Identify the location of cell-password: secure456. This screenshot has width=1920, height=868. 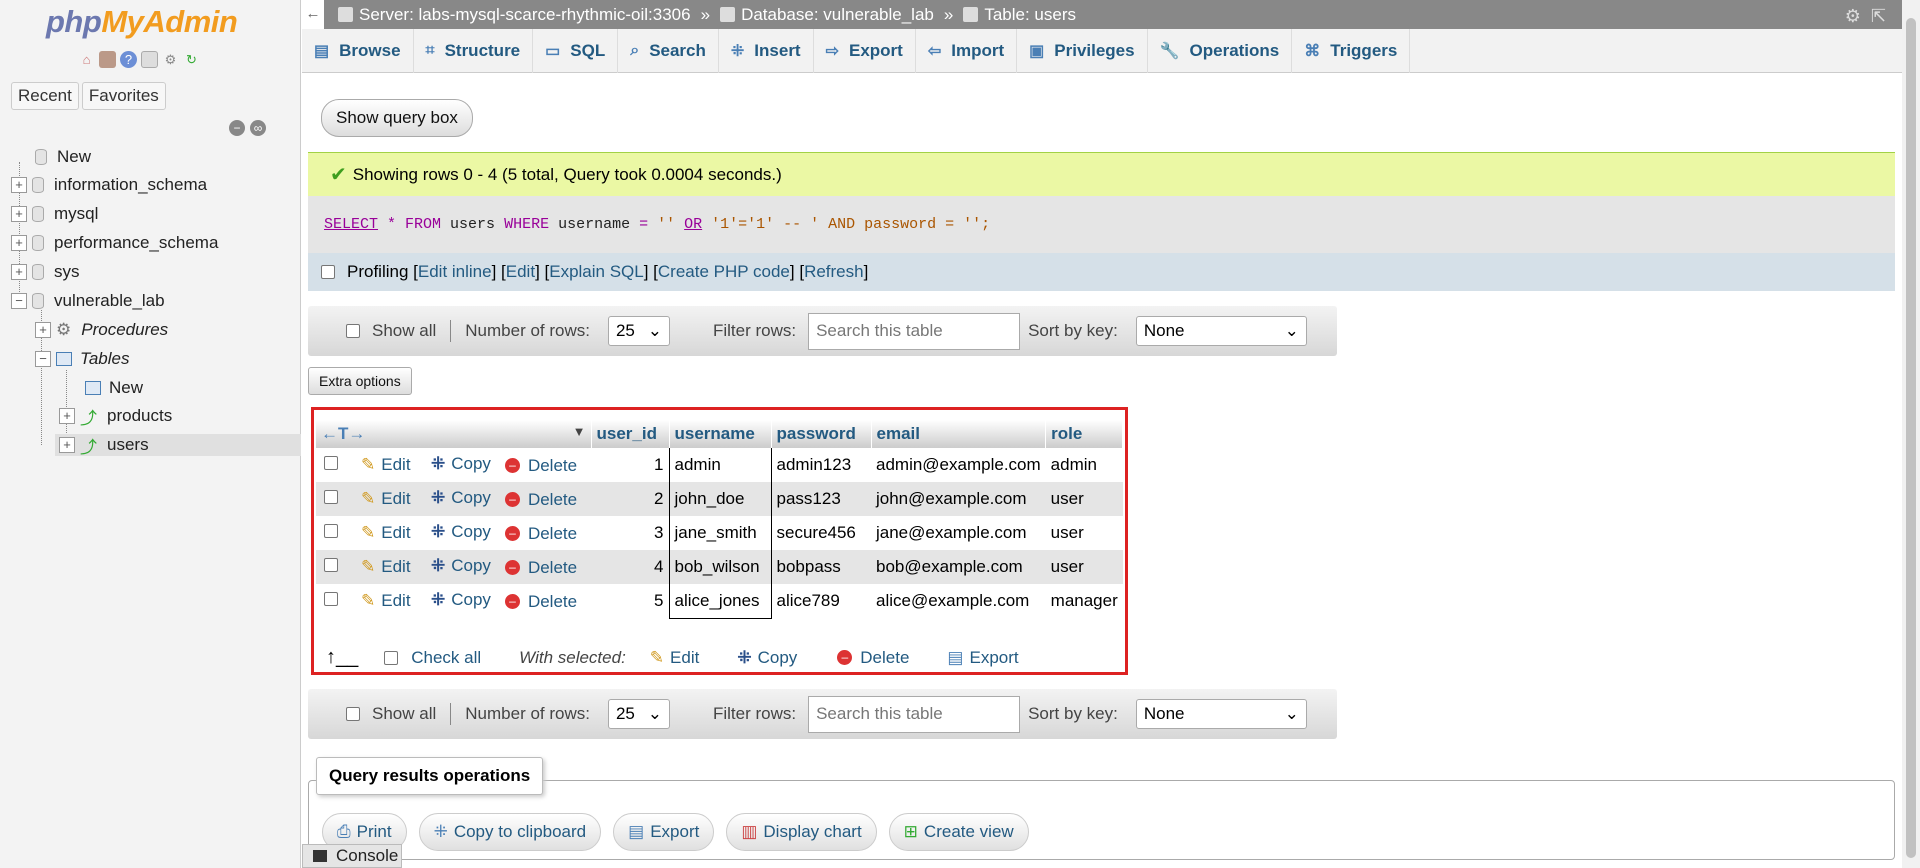
(821, 533).